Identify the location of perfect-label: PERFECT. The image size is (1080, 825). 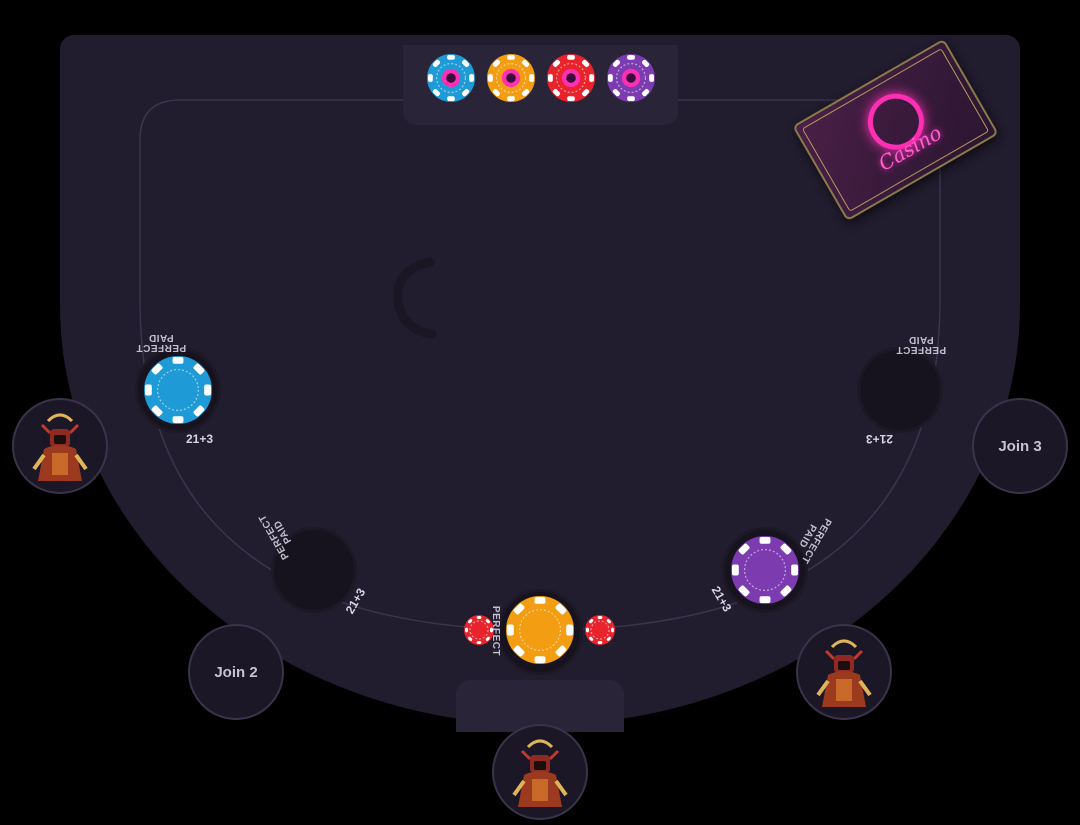
(496, 631).